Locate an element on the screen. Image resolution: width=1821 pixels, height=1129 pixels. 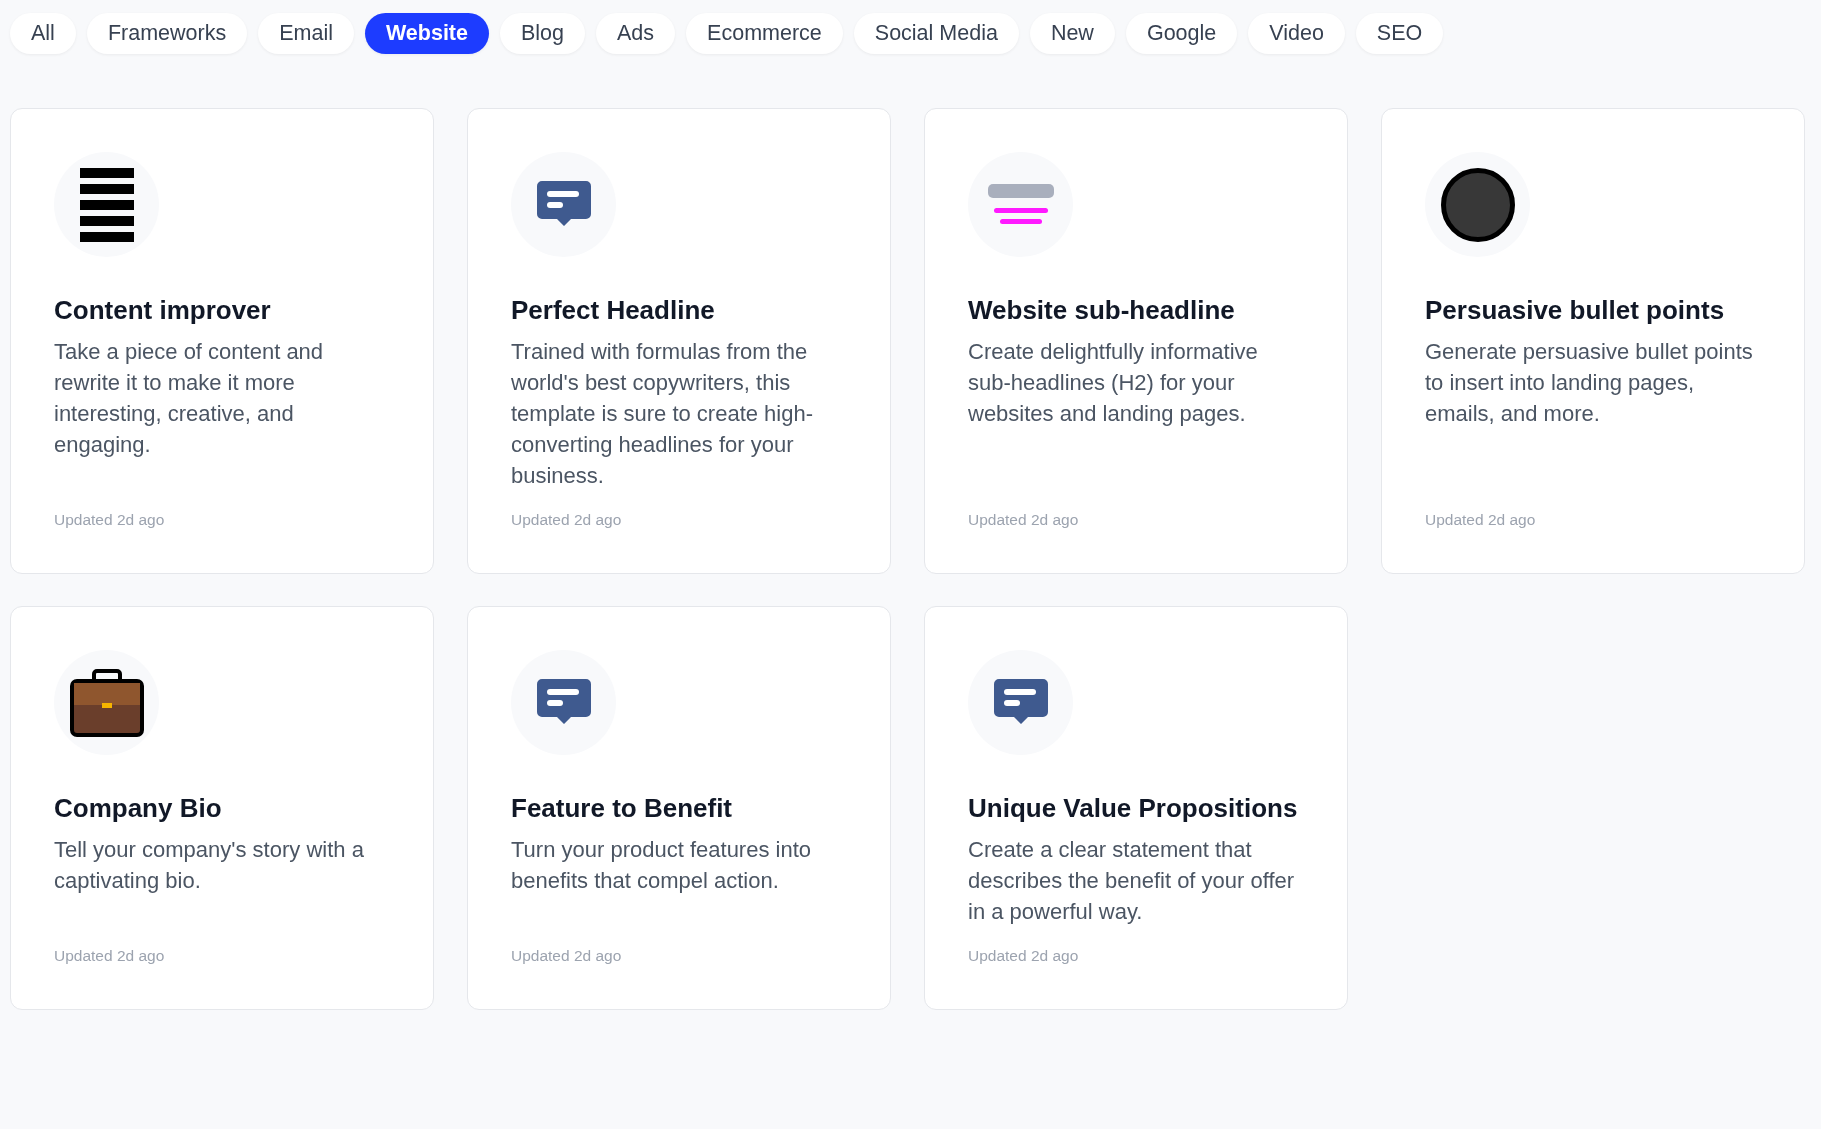
category-tab: Ecommerce is located at coordinates (764, 33).